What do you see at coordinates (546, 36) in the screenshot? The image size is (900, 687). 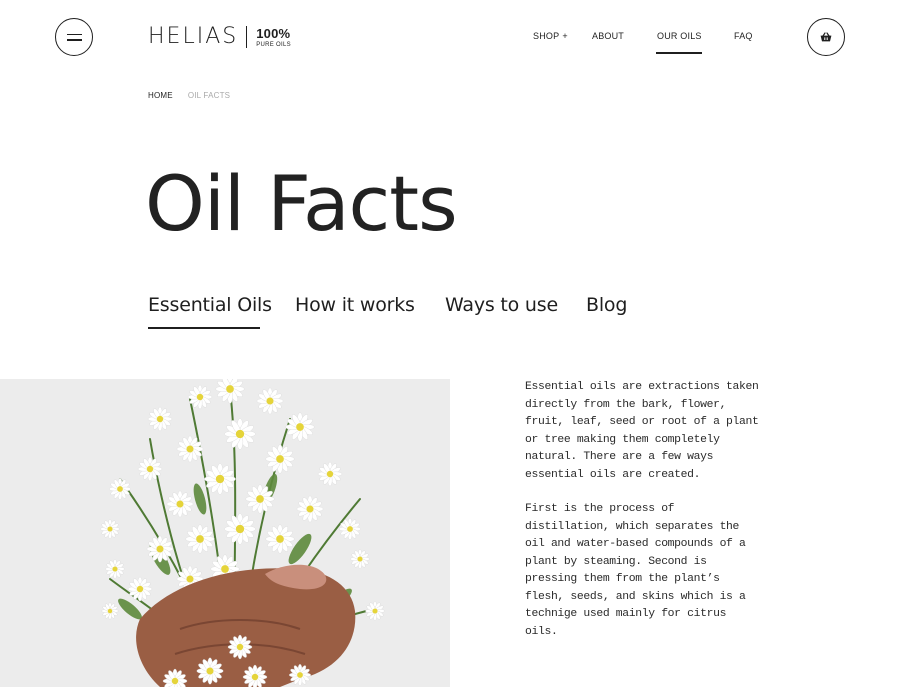 I see `nav-shop-label: SHOP` at bounding box center [546, 36].